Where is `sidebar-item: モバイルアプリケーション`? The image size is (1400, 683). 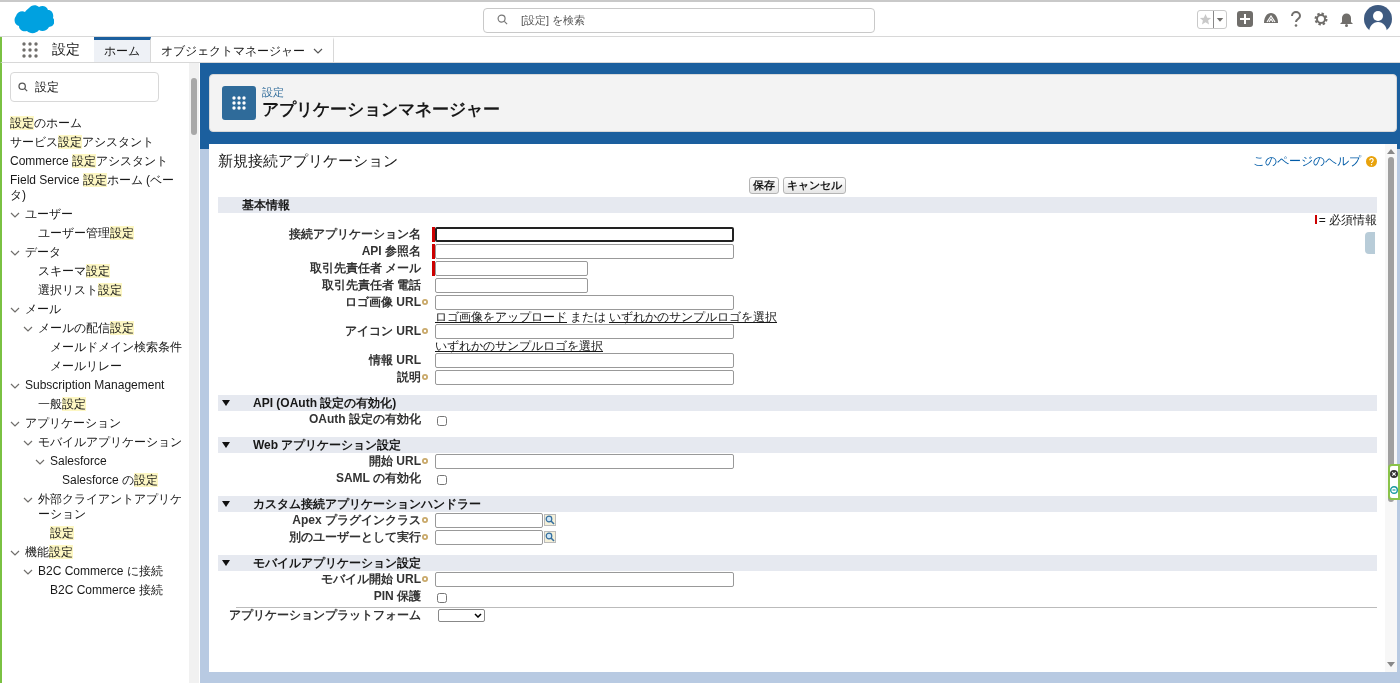 sidebar-item: モバイルアプリケーション is located at coordinates (110, 442).